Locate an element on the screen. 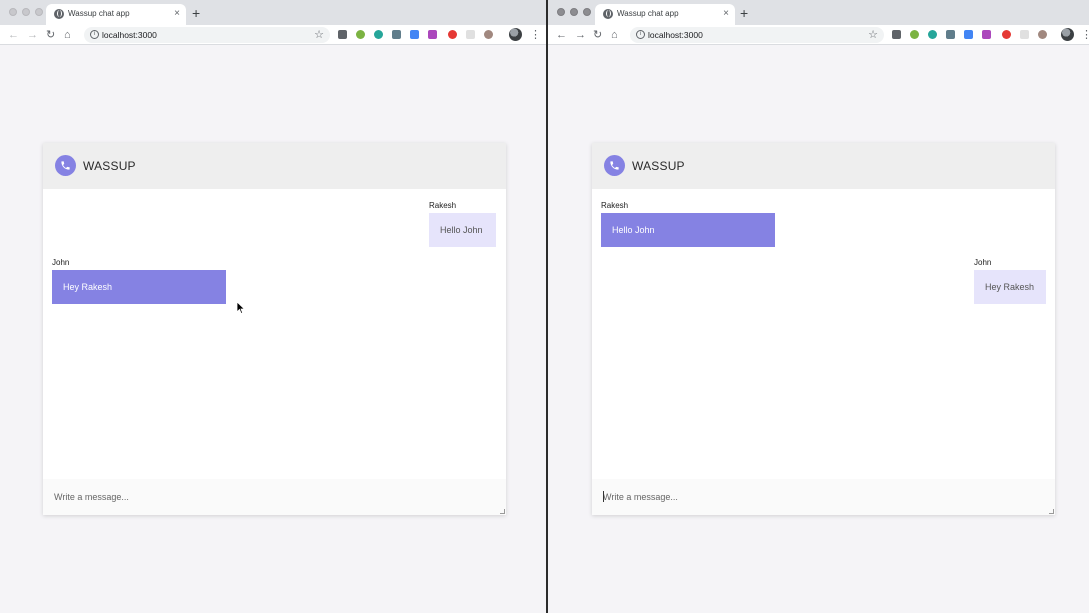 The height and width of the screenshot is (613, 1089). mouse-pointer-icon is located at coordinates (241, 308).